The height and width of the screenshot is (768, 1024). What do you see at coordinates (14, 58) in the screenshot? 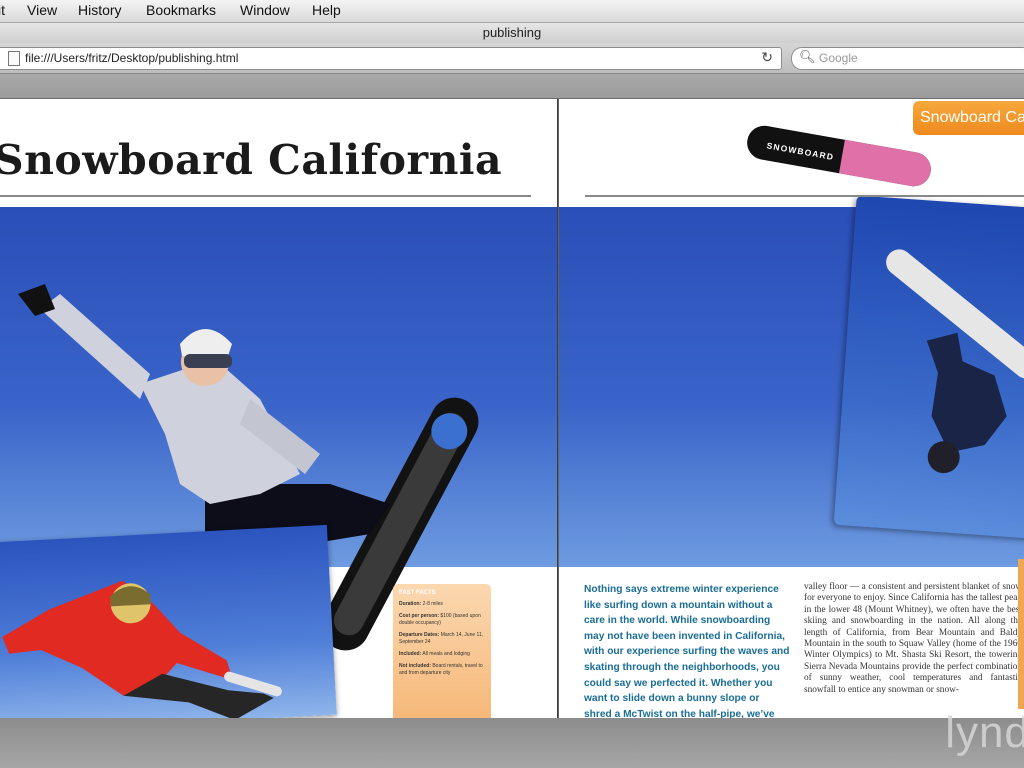
I see `page-icon` at bounding box center [14, 58].